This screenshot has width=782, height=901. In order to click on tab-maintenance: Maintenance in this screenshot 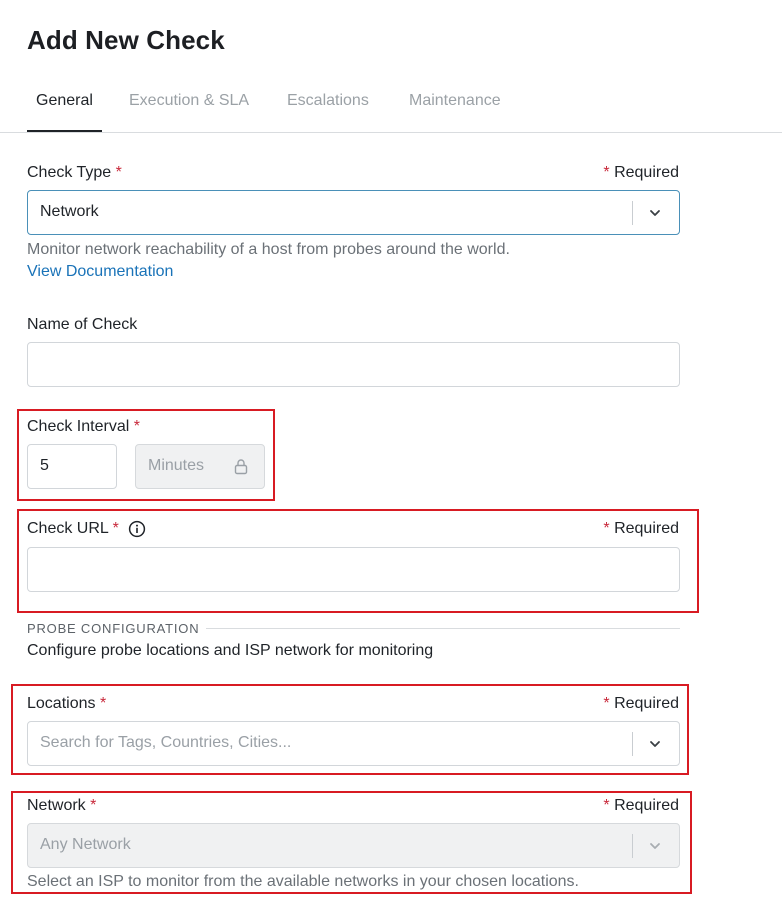, I will do `click(455, 101)`.